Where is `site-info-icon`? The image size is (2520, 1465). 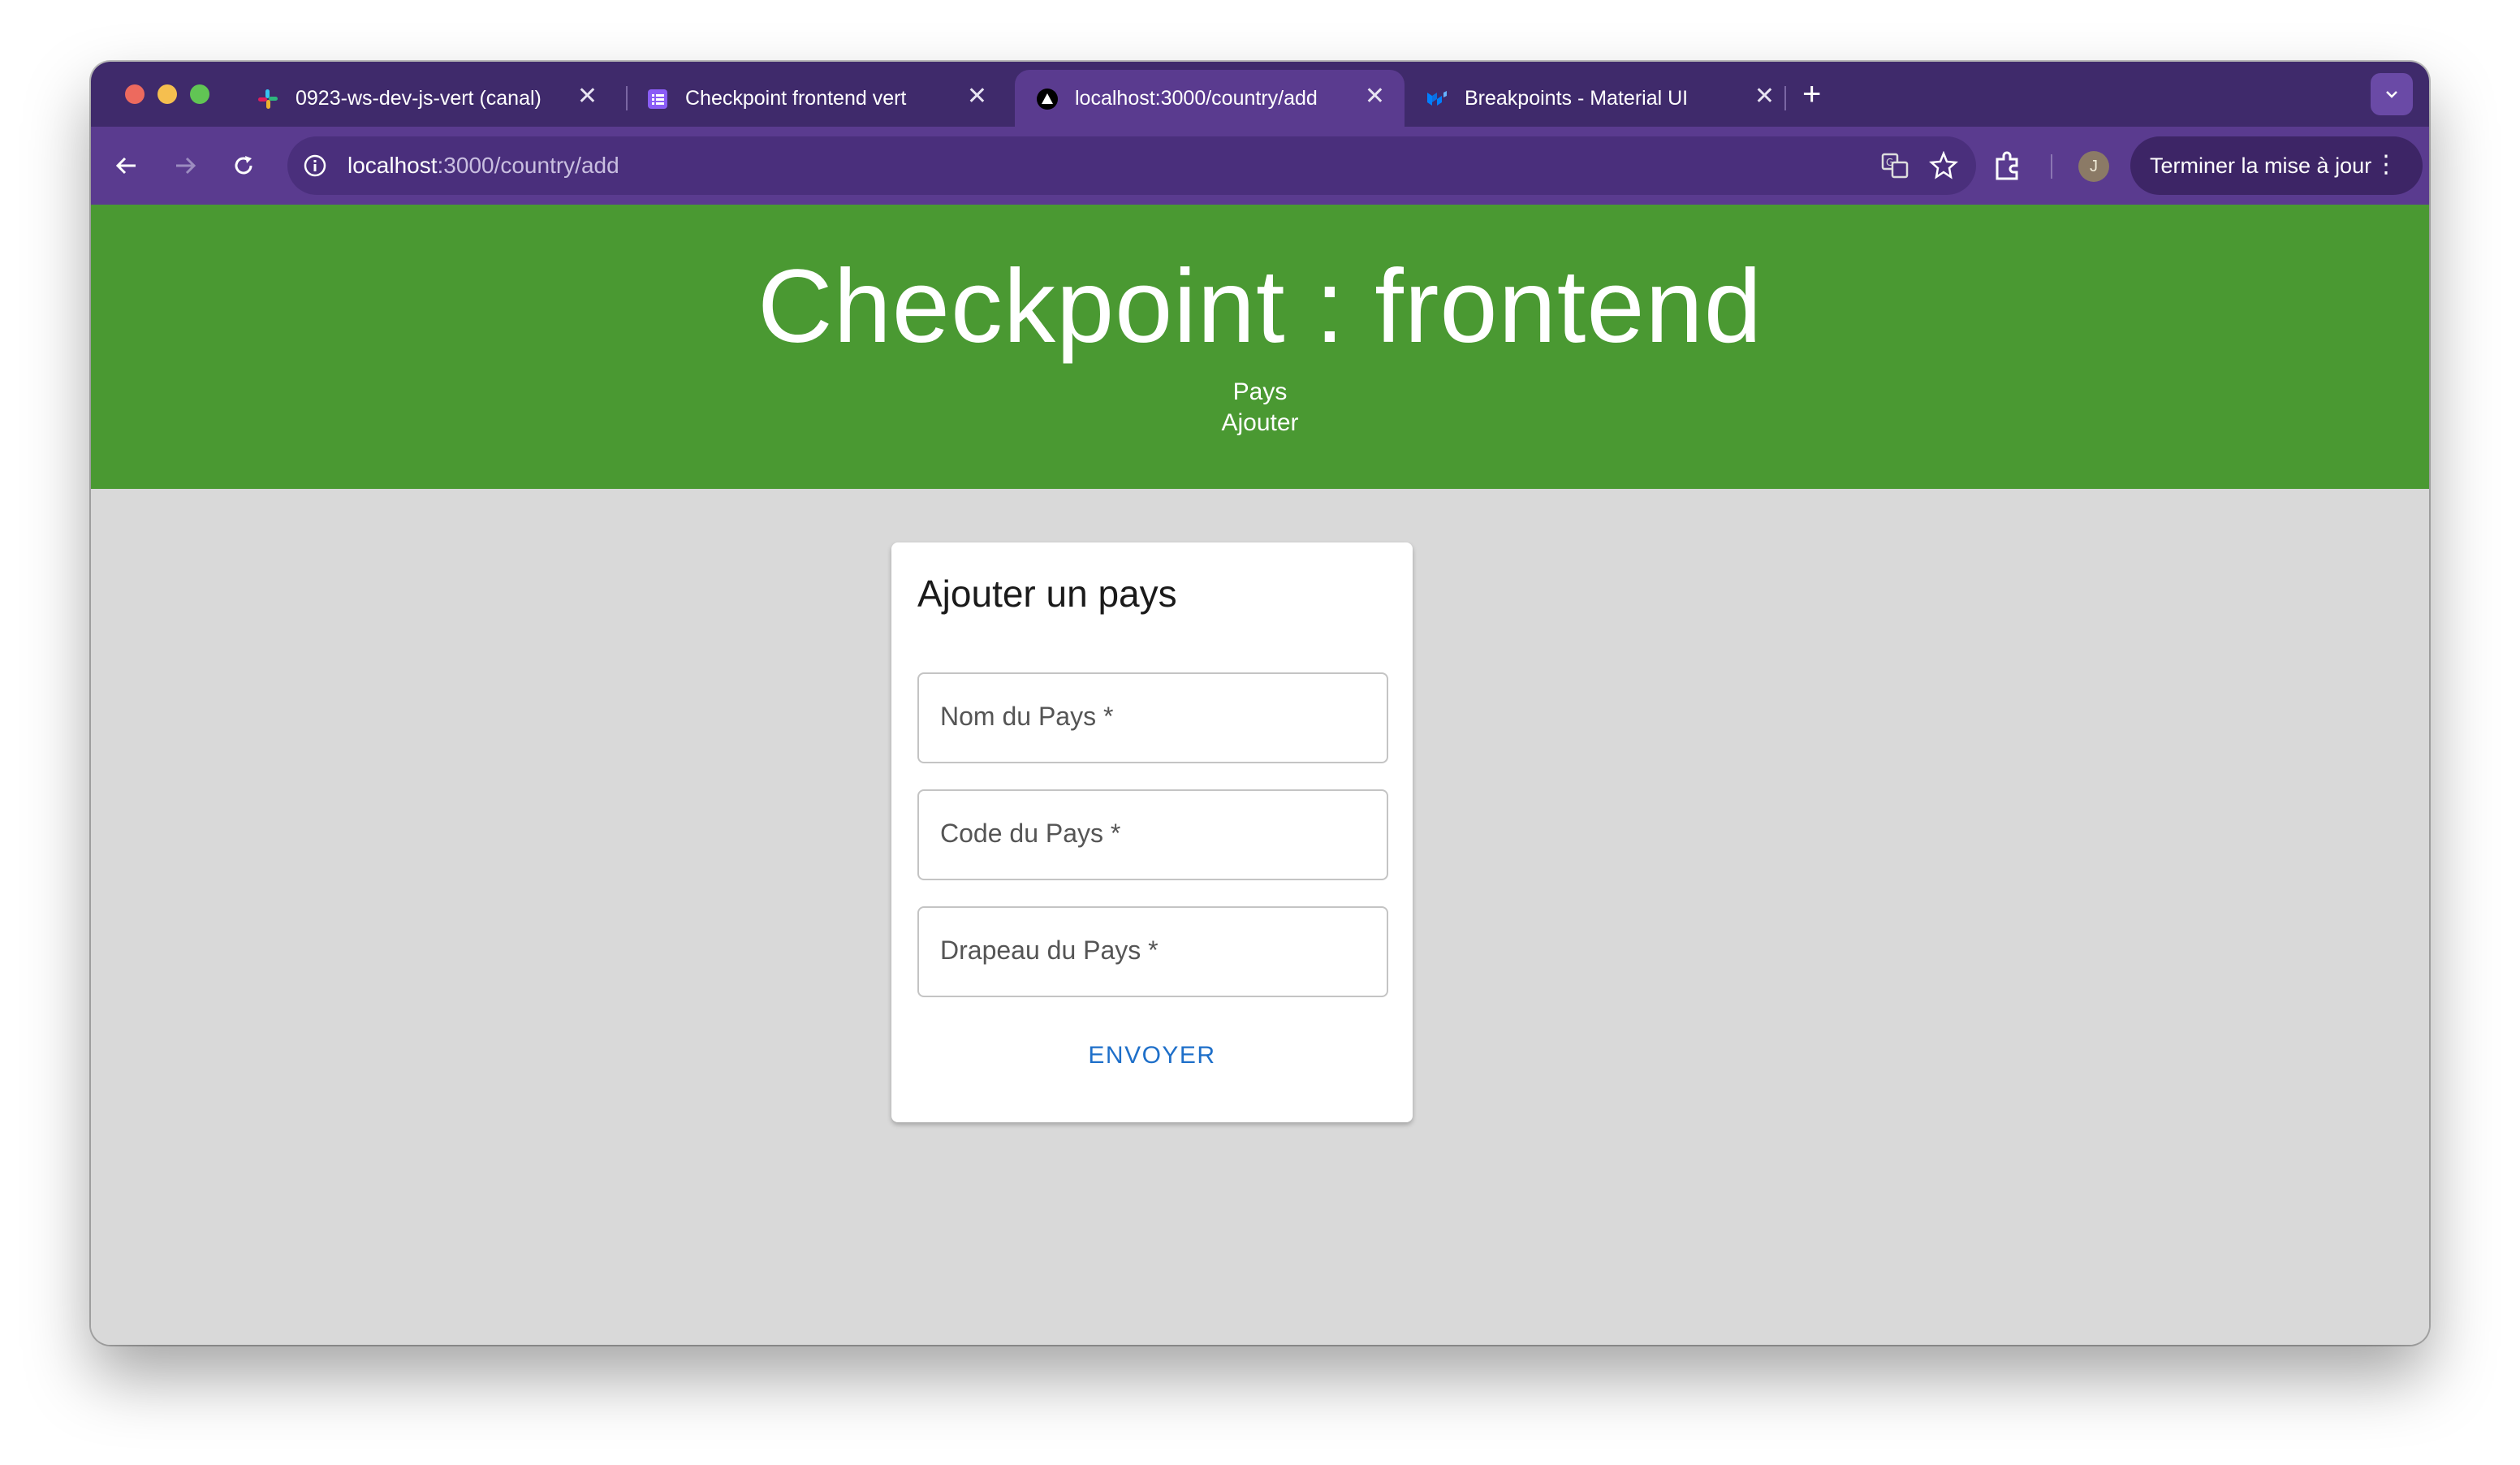 site-info-icon is located at coordinates (315, 166).